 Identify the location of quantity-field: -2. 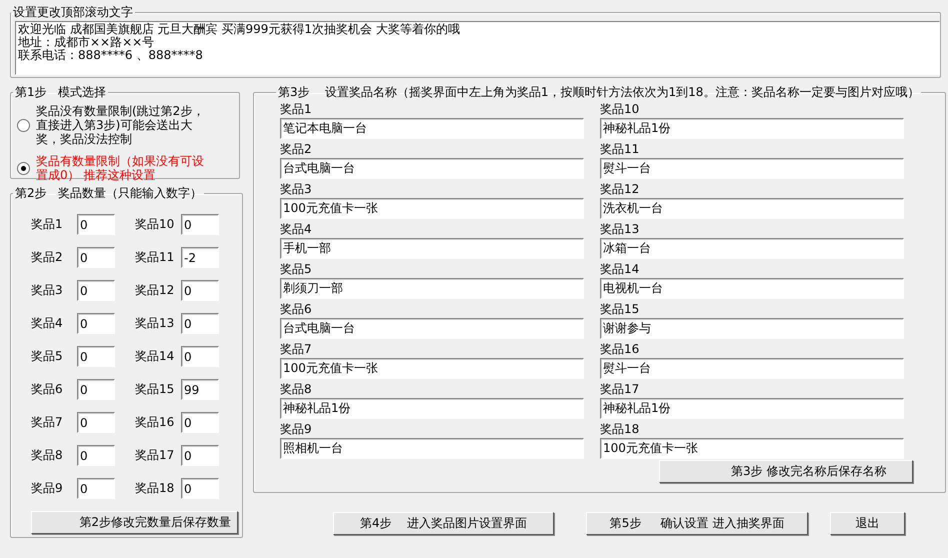
(200, 257).